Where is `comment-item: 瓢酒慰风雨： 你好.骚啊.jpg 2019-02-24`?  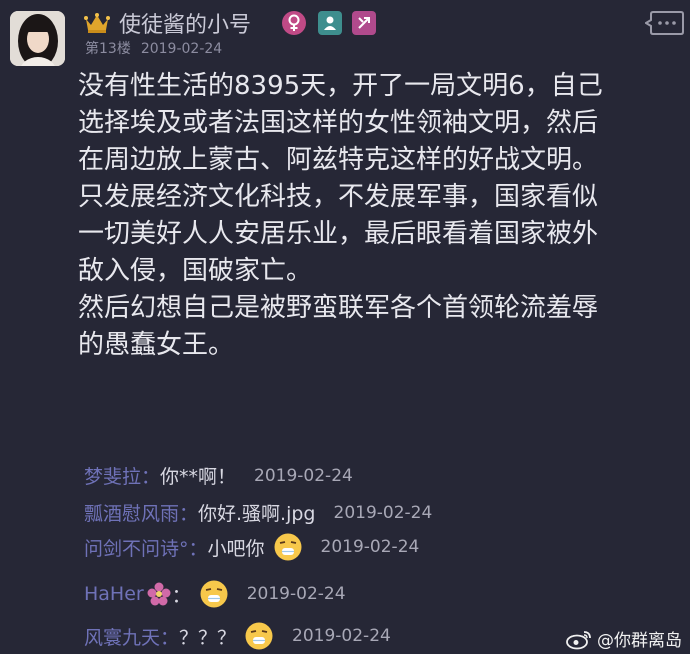 comment-item: 瓢酒慰风雨： 你好.骚啊.jpg 2019-02-24 is located at coordinates (258, 512).